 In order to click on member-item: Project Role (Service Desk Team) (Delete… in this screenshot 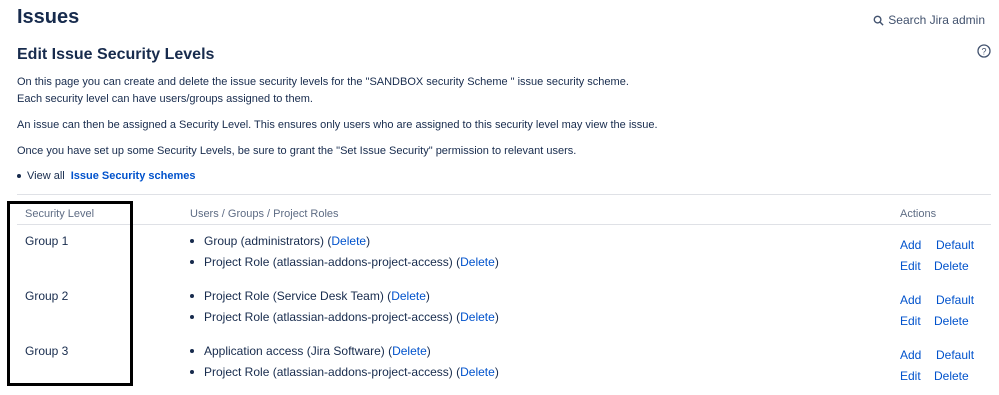, I will do `click(310, 296)`.